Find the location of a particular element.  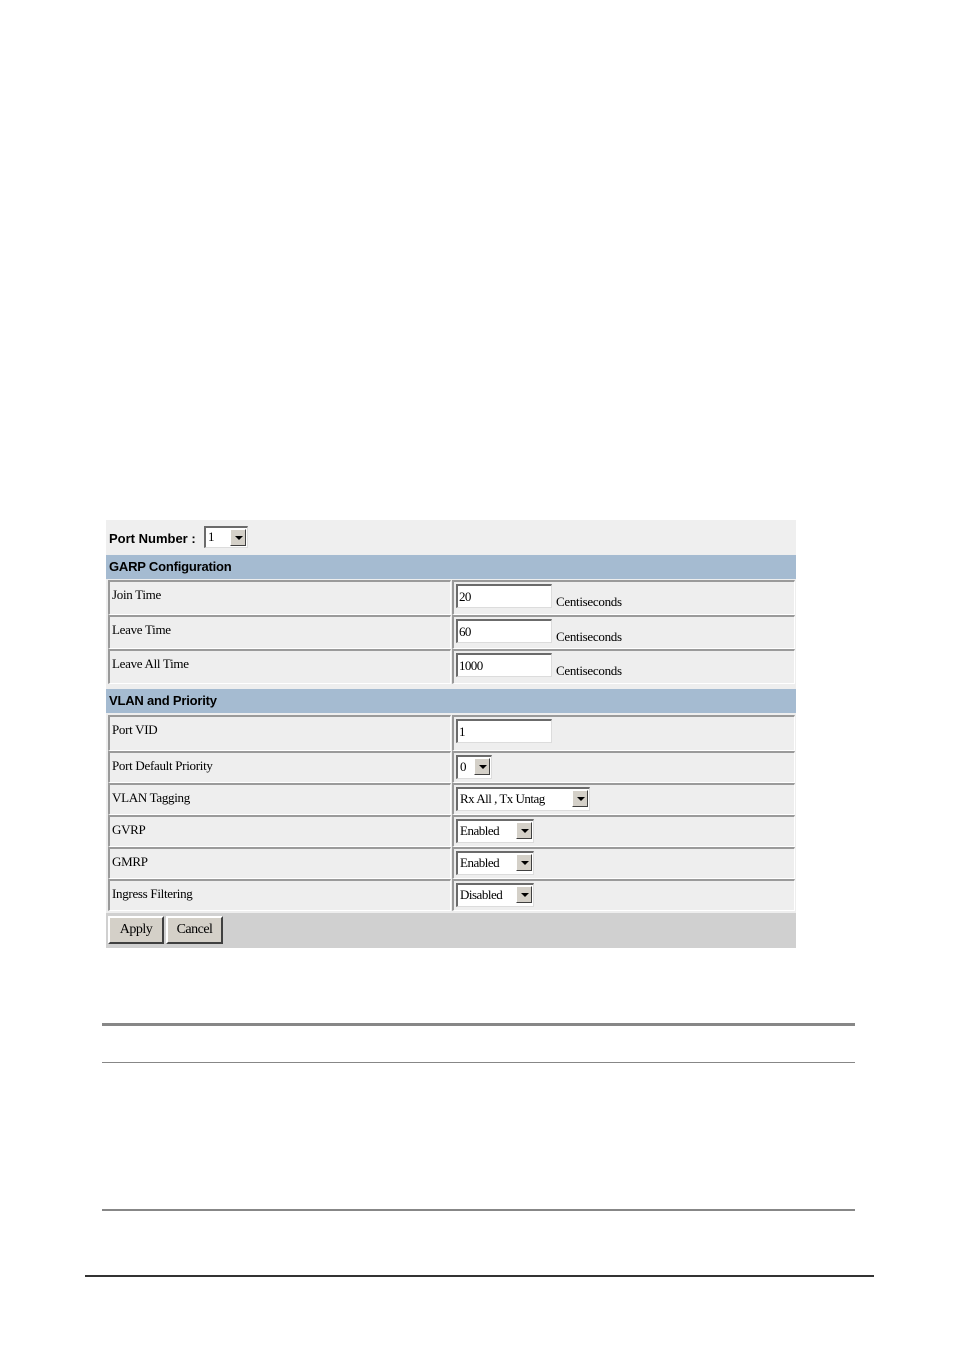

table-row-port-vid: Port VID is located at coordinates (451, 733).